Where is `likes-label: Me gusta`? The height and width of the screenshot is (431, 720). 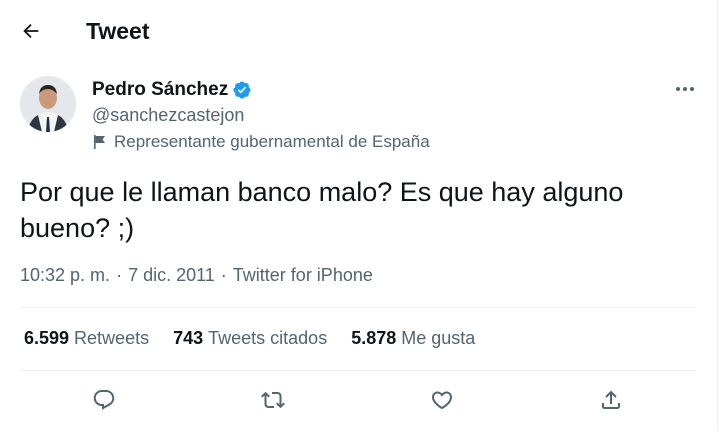
likes-label: Me gusta is located at coordinates (438, 338).